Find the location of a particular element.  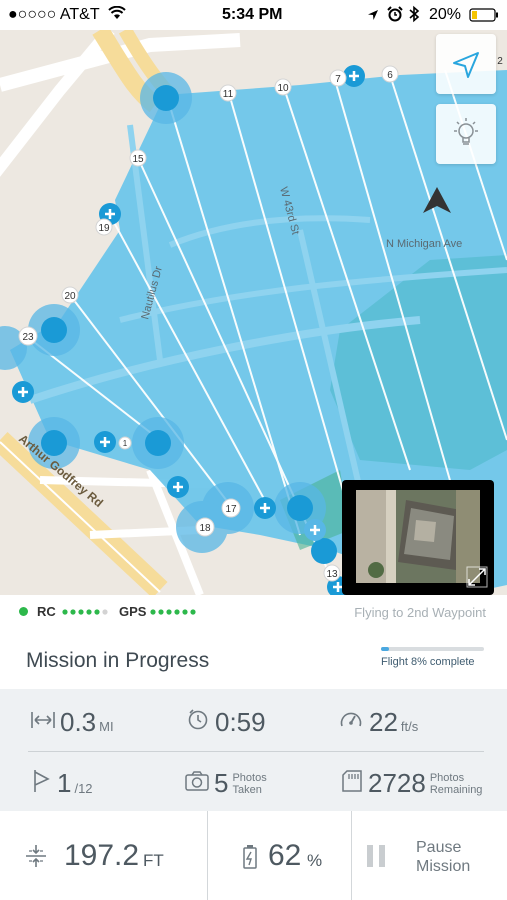

drone-battery-value: 62 is located at coordinates (285, 855).